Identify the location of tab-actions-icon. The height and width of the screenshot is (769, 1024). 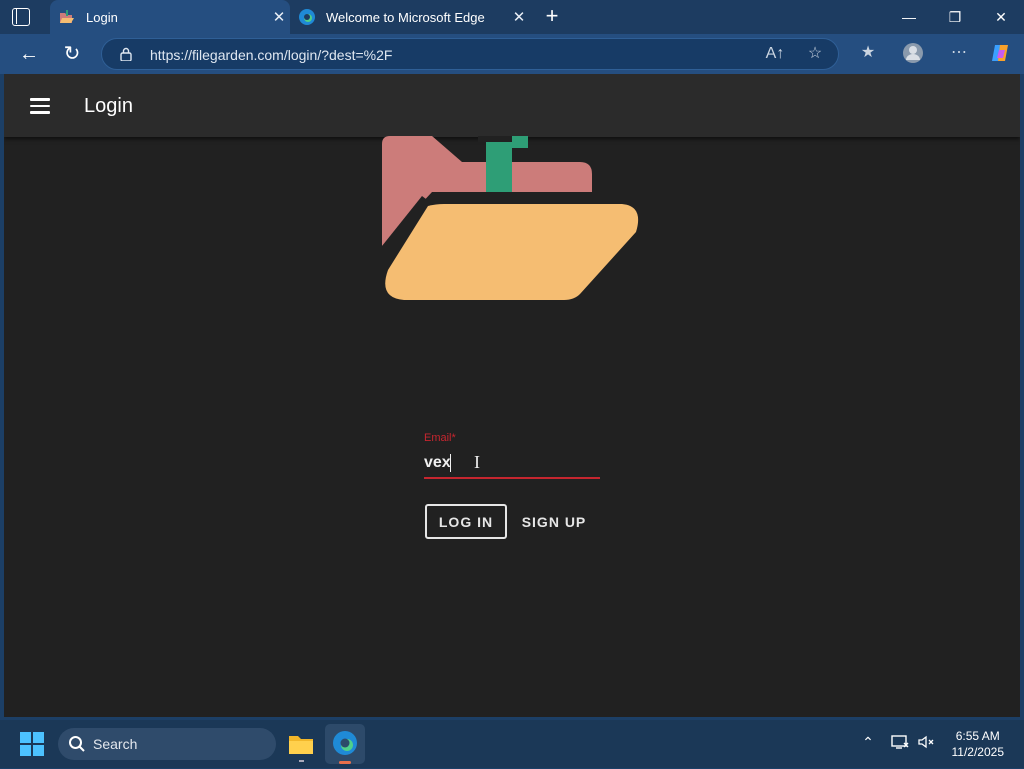
(21, 17).